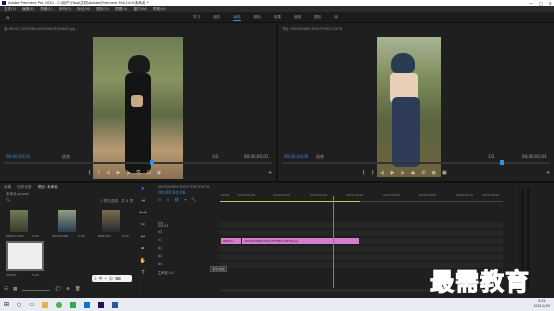 This screenshot has height=311, width=554. Describe the element at coordinates (159, 9) in the screenshot. I see `menu-help: 帮助(H)` at that location.